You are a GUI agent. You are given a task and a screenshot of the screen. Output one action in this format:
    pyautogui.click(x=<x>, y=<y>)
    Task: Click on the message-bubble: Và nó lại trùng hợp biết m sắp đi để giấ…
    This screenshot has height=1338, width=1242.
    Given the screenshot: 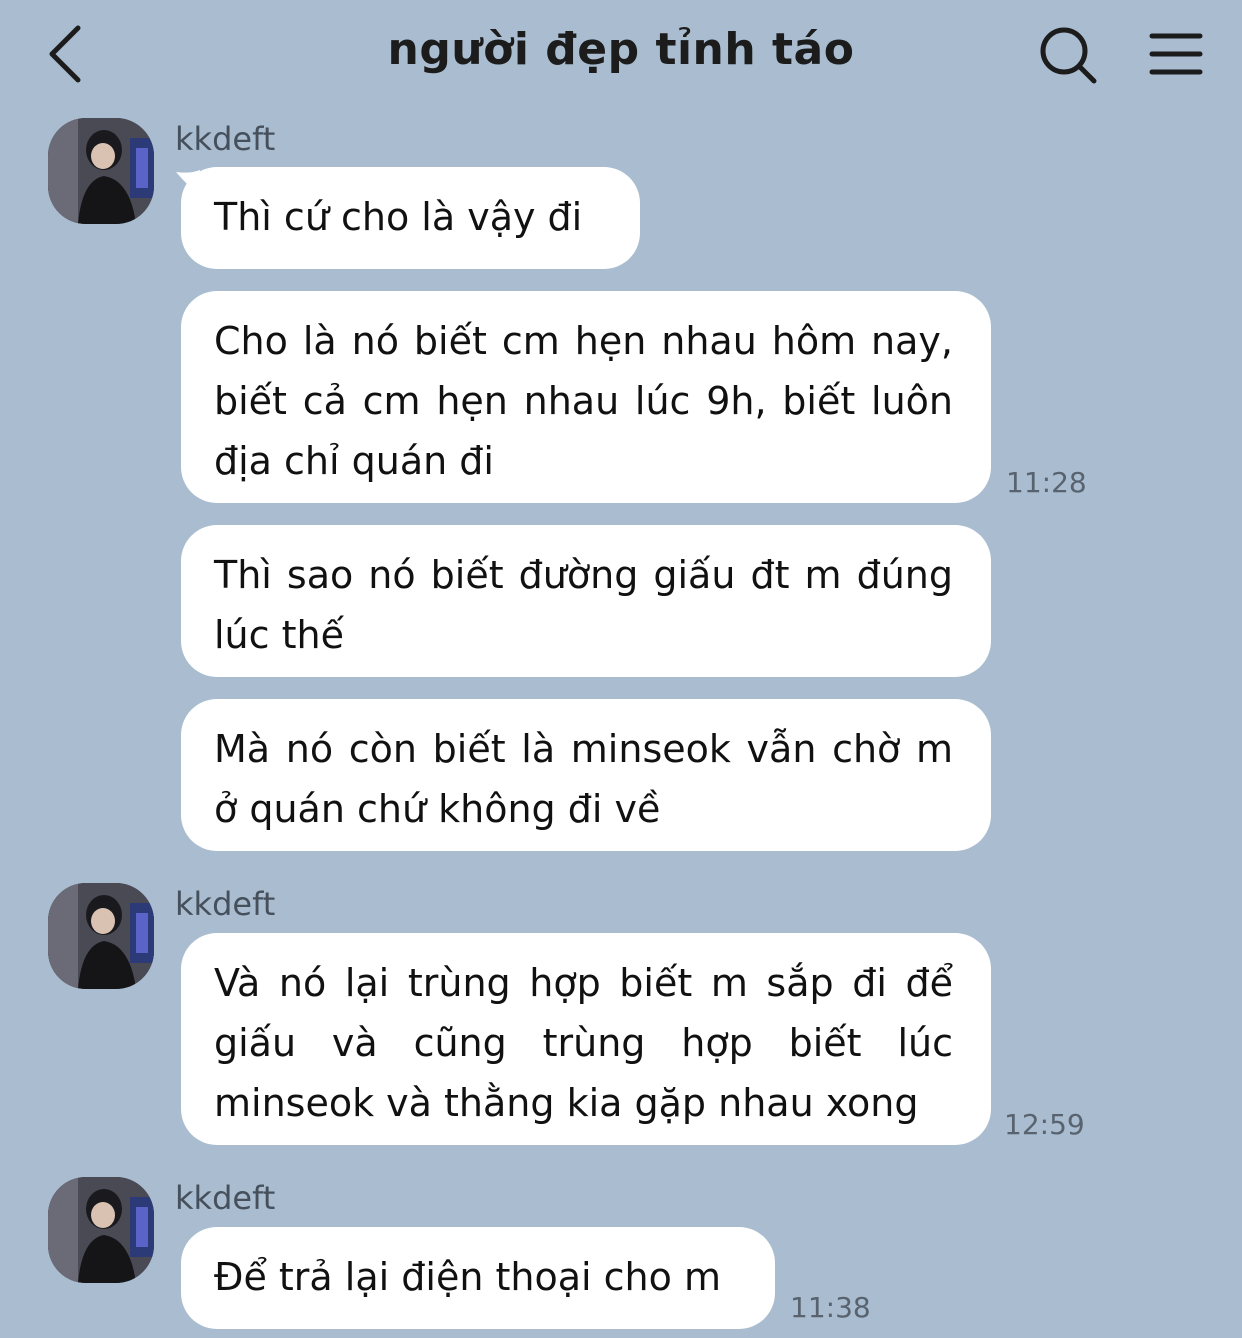 What is the action you would take?
    pyautogui.click(x=586, y=1039)
    